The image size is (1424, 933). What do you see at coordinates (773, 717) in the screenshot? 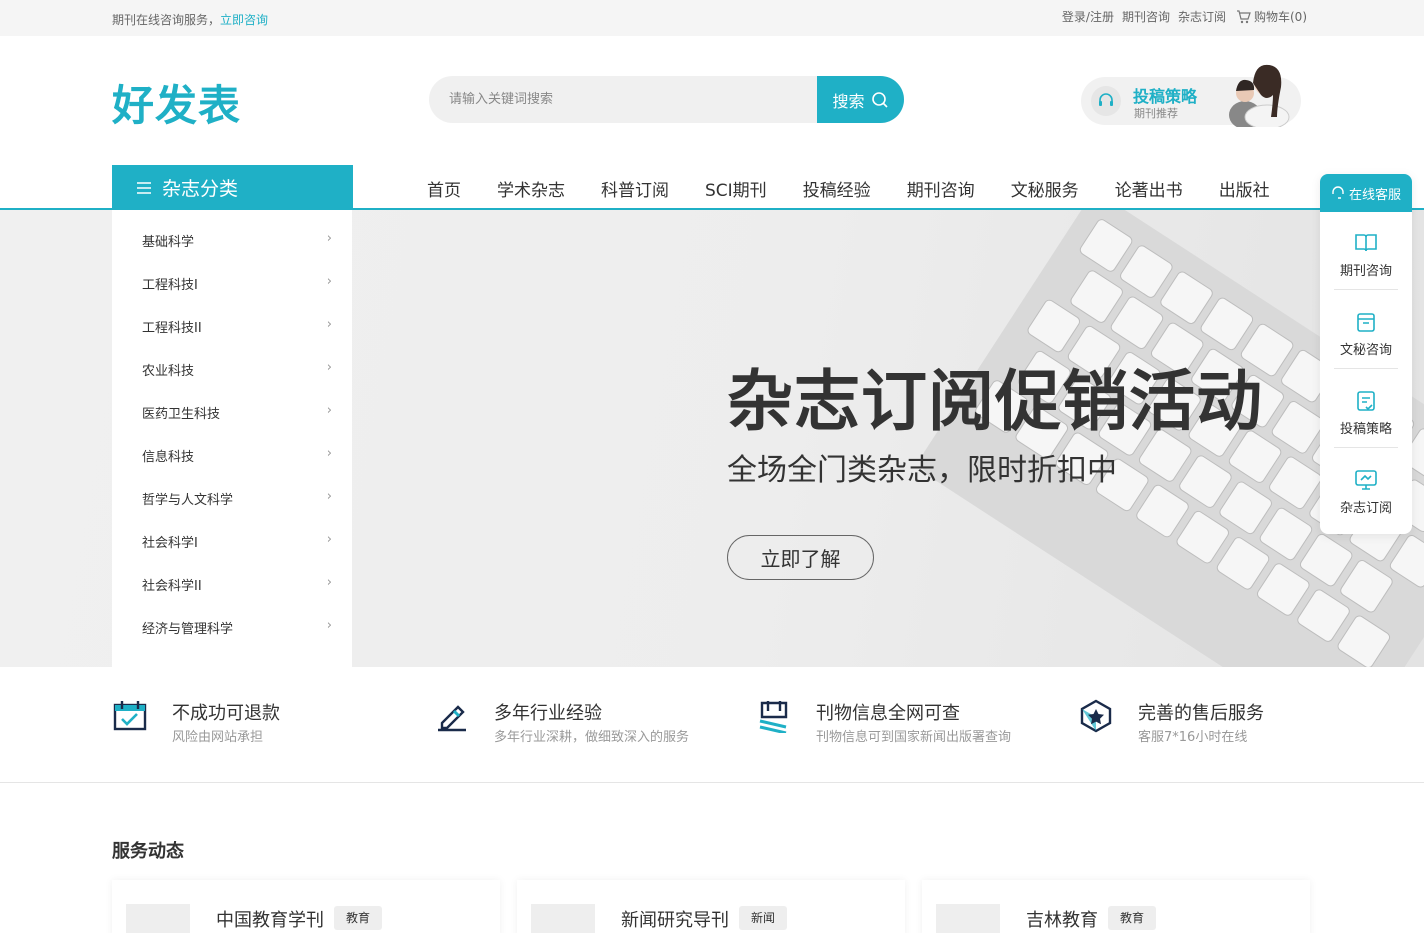
I see `document-icon` at bounding box center [773, 717].